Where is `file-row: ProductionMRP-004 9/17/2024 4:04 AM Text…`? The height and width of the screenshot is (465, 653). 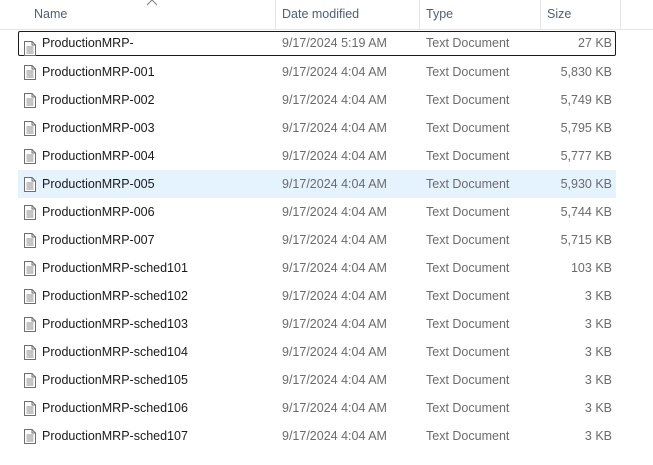
file-row: ProductionMRP-004 9/17/2024 4:04 AM Text… is located at coordinates (326, 156).